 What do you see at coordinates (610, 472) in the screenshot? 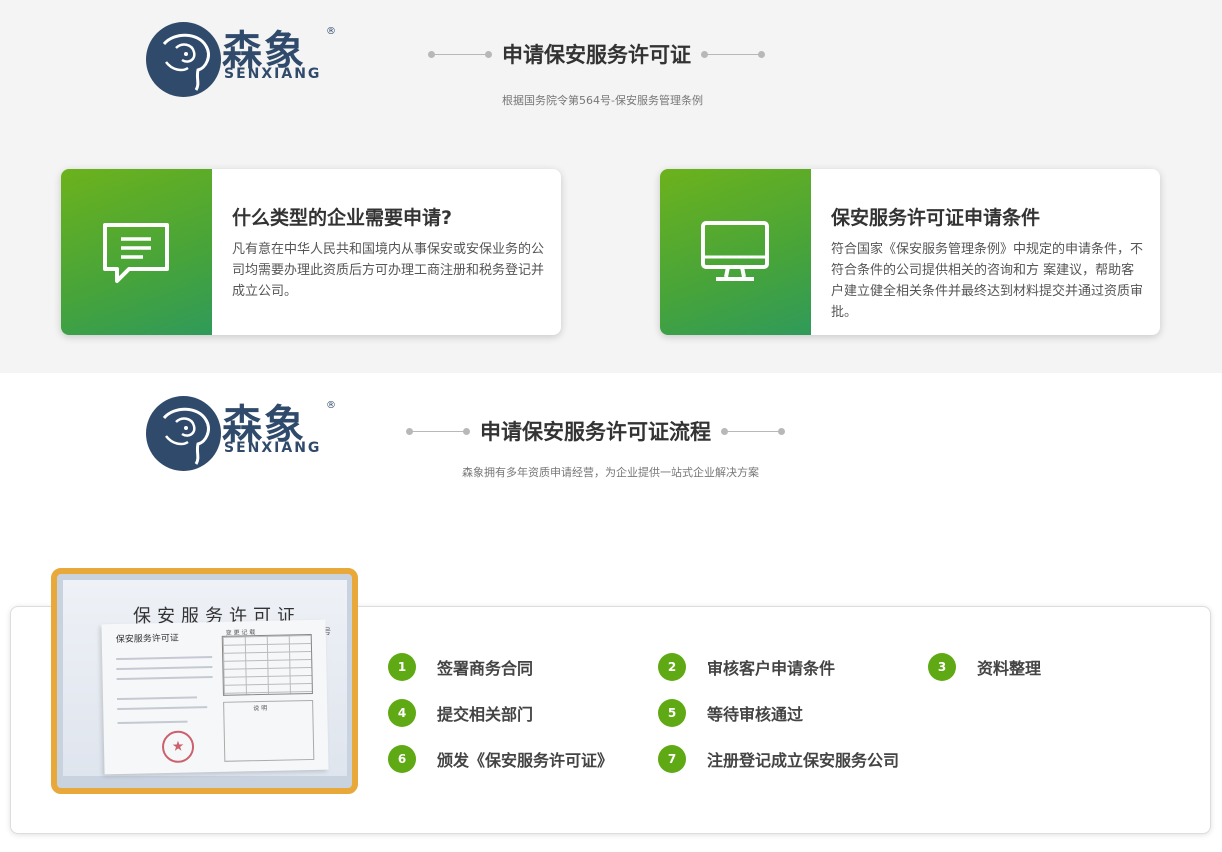
I see `section-subtitle: 森象拥有多年资质申请经营，为企业提供一站式企业解决方案` at bounding box center [610, 472].